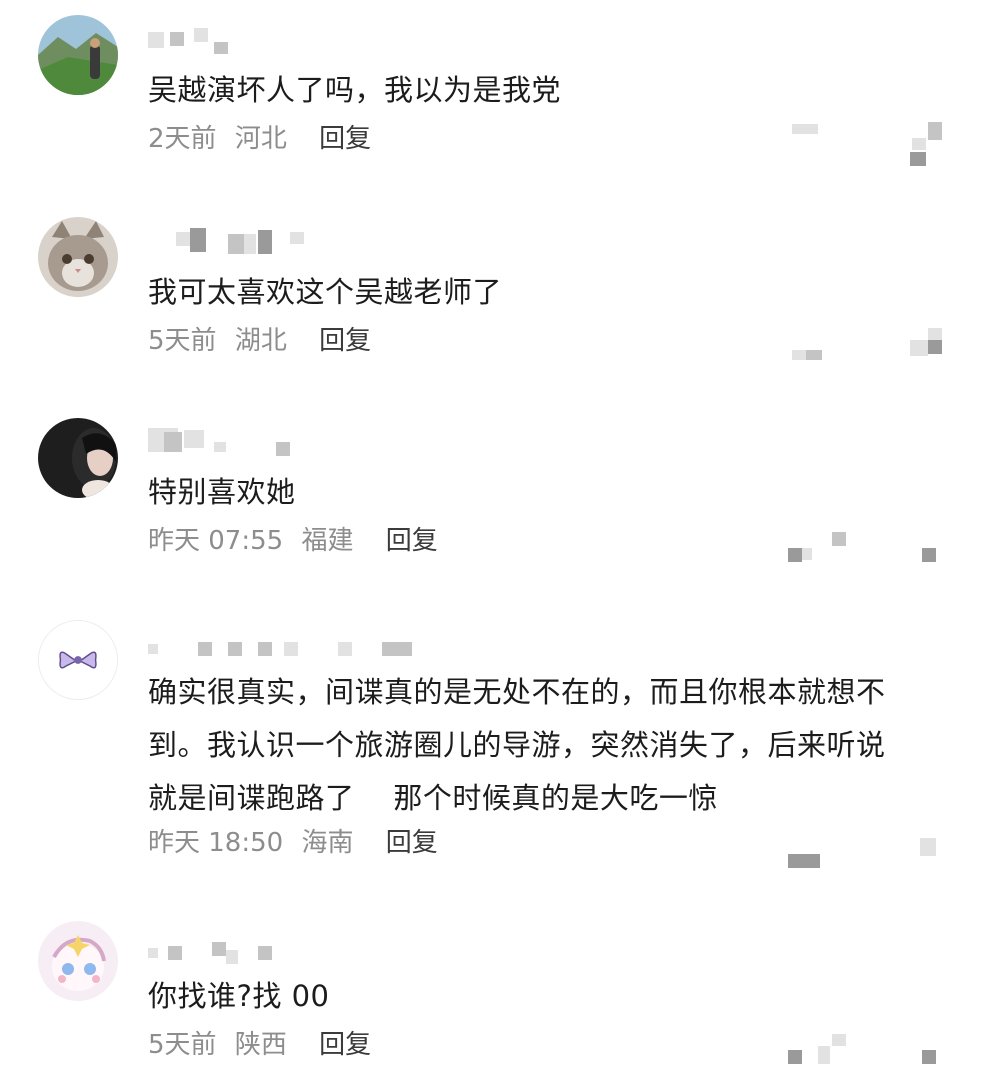 The width and height of the screenshot is (984, 1084). I want to click on comment-meta: 昨天 18:50 海南 回复, so click(298, 843).